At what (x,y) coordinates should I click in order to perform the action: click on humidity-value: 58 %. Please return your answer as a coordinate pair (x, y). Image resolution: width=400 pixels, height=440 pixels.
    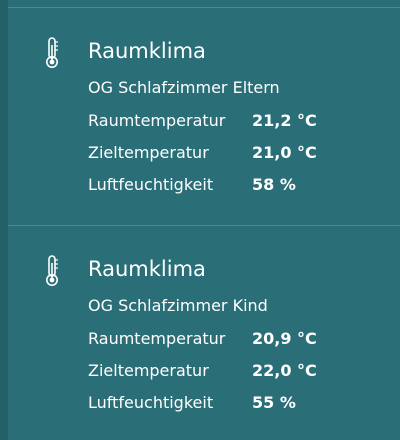
    Looking at the image, I should click on (274, 184).